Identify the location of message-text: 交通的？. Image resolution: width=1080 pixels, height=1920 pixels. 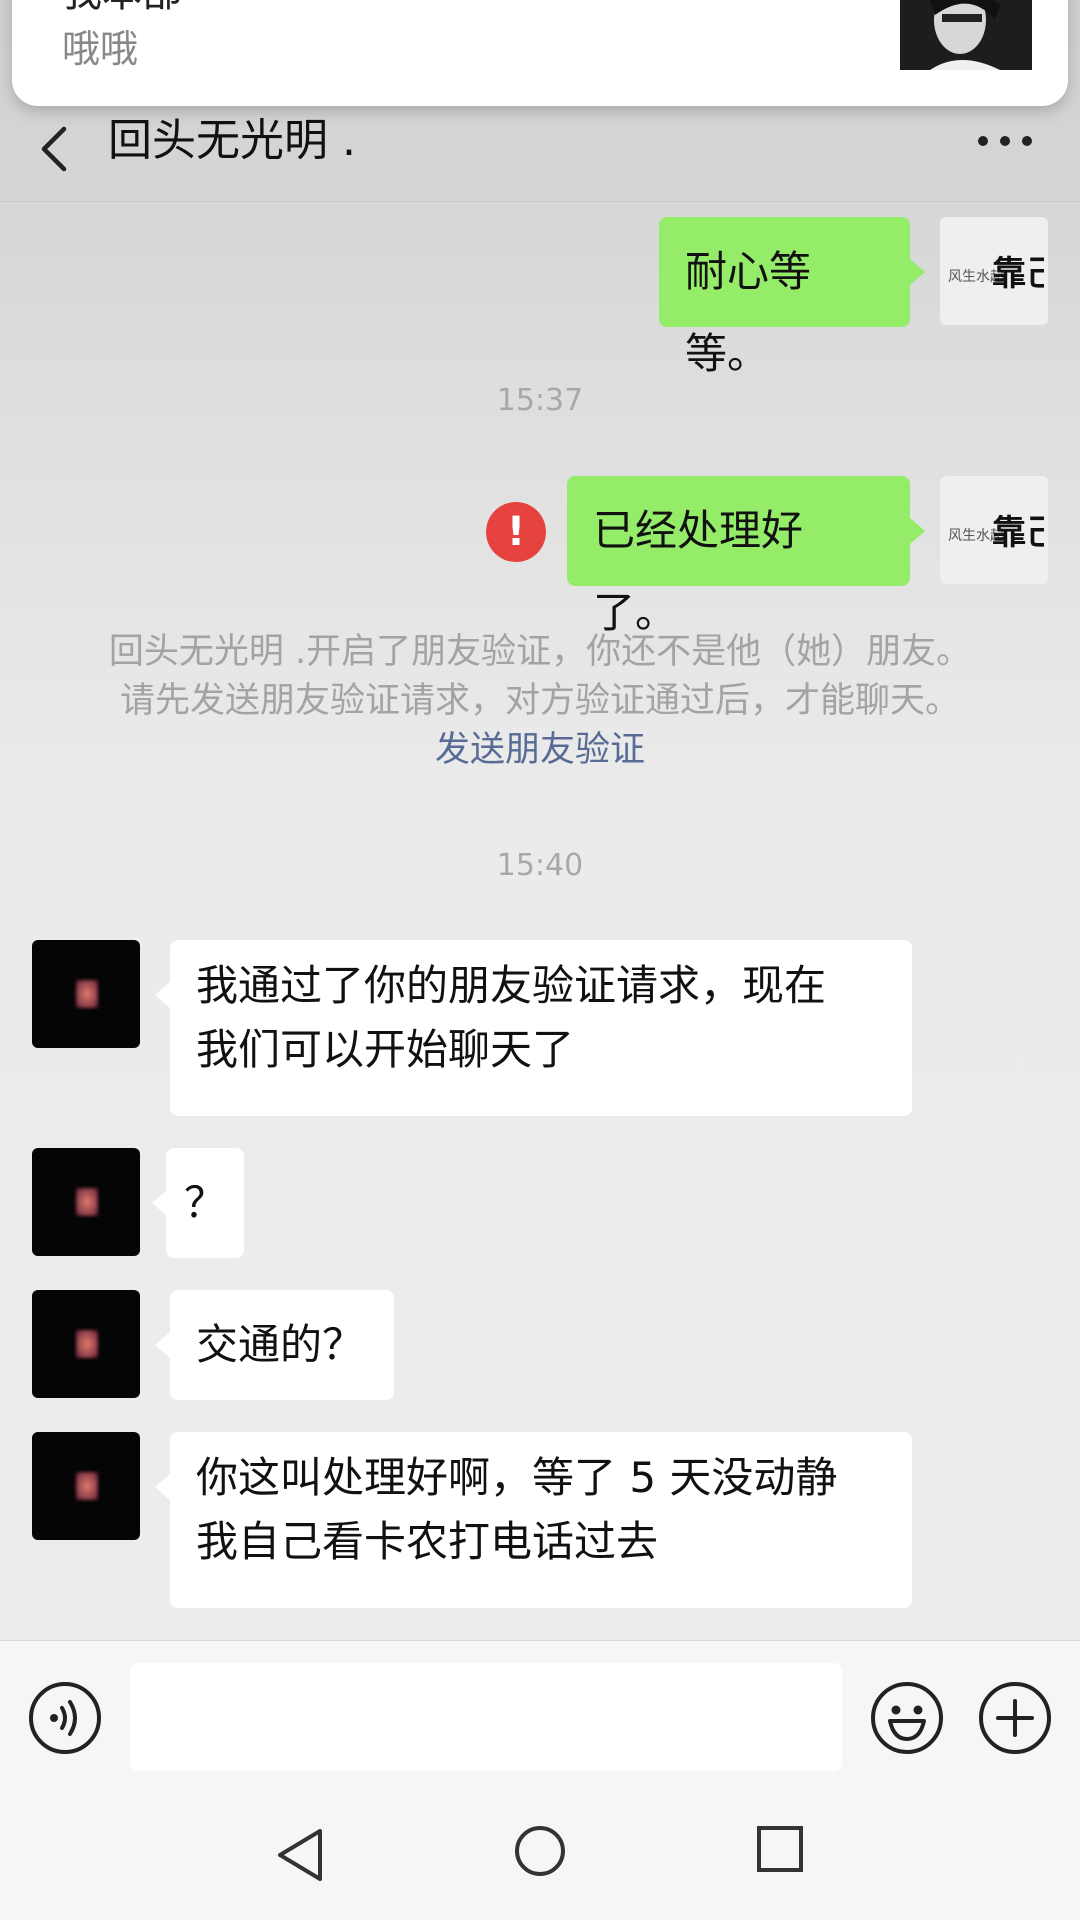
(280, 1344).